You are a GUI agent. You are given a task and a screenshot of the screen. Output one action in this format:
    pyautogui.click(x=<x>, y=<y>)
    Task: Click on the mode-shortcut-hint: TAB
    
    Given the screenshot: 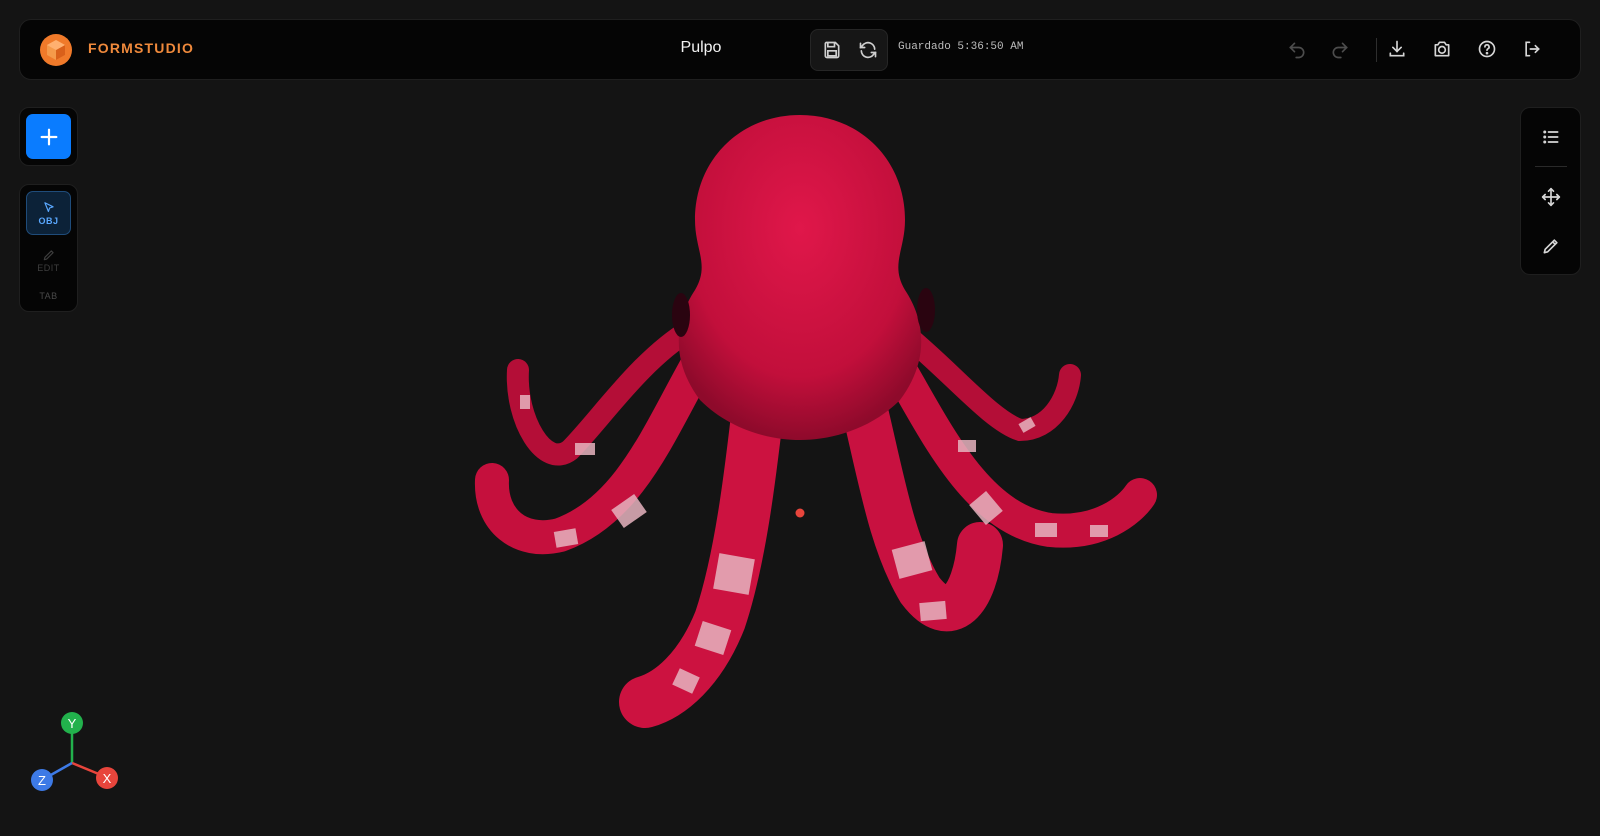 What is the action you would take?
    pyautogui.click(x=48, y=296)
    